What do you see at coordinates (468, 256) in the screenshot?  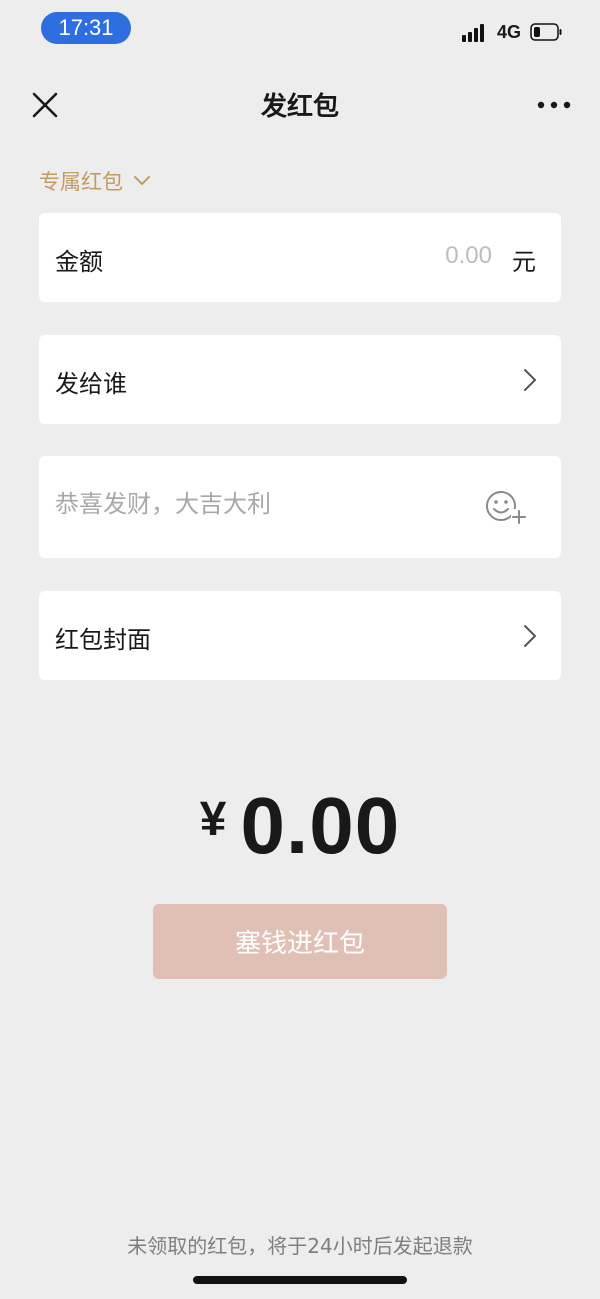 I see `amount-input: 0.00` at bounding box center [468, 256].